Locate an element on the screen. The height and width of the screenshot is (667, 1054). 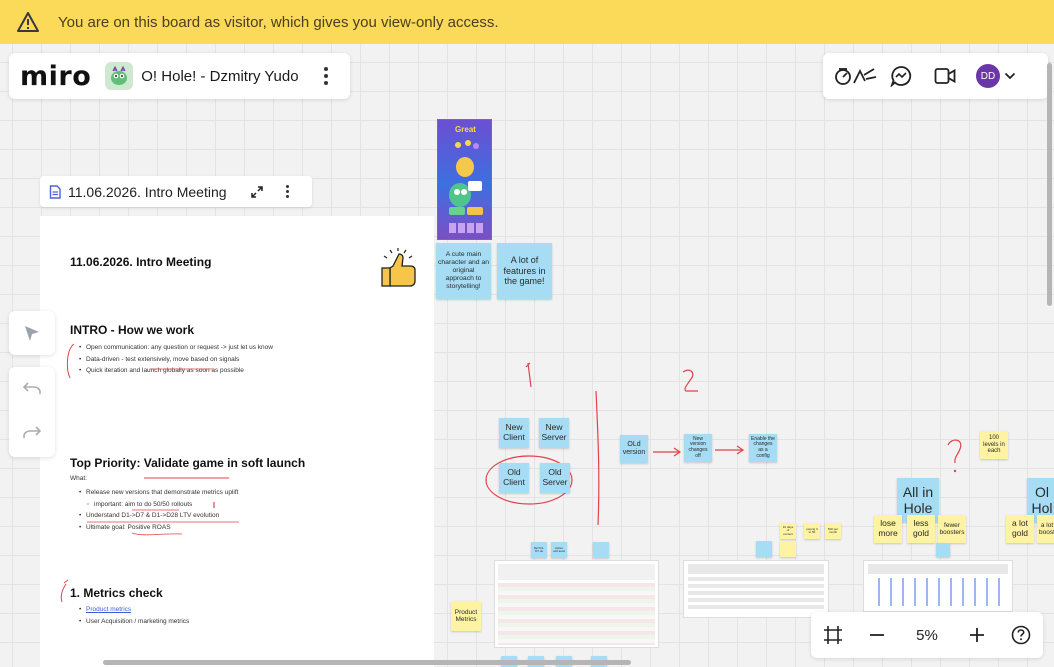
sticky-note: paying 3 to 50 is located at coordinates (812, 531).